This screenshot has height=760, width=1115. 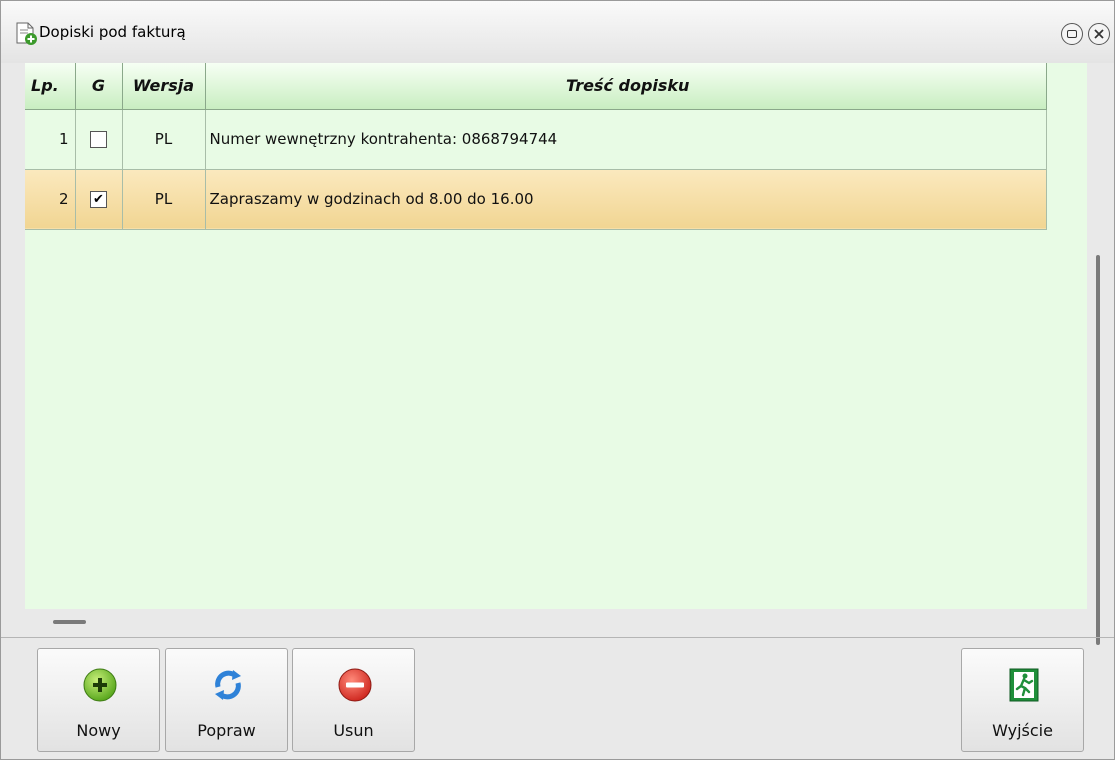 What do you see at coordinates (1103, 354) in the screenshot?
I see `vertical-scrollbar` at bounding box center [1103, 354].